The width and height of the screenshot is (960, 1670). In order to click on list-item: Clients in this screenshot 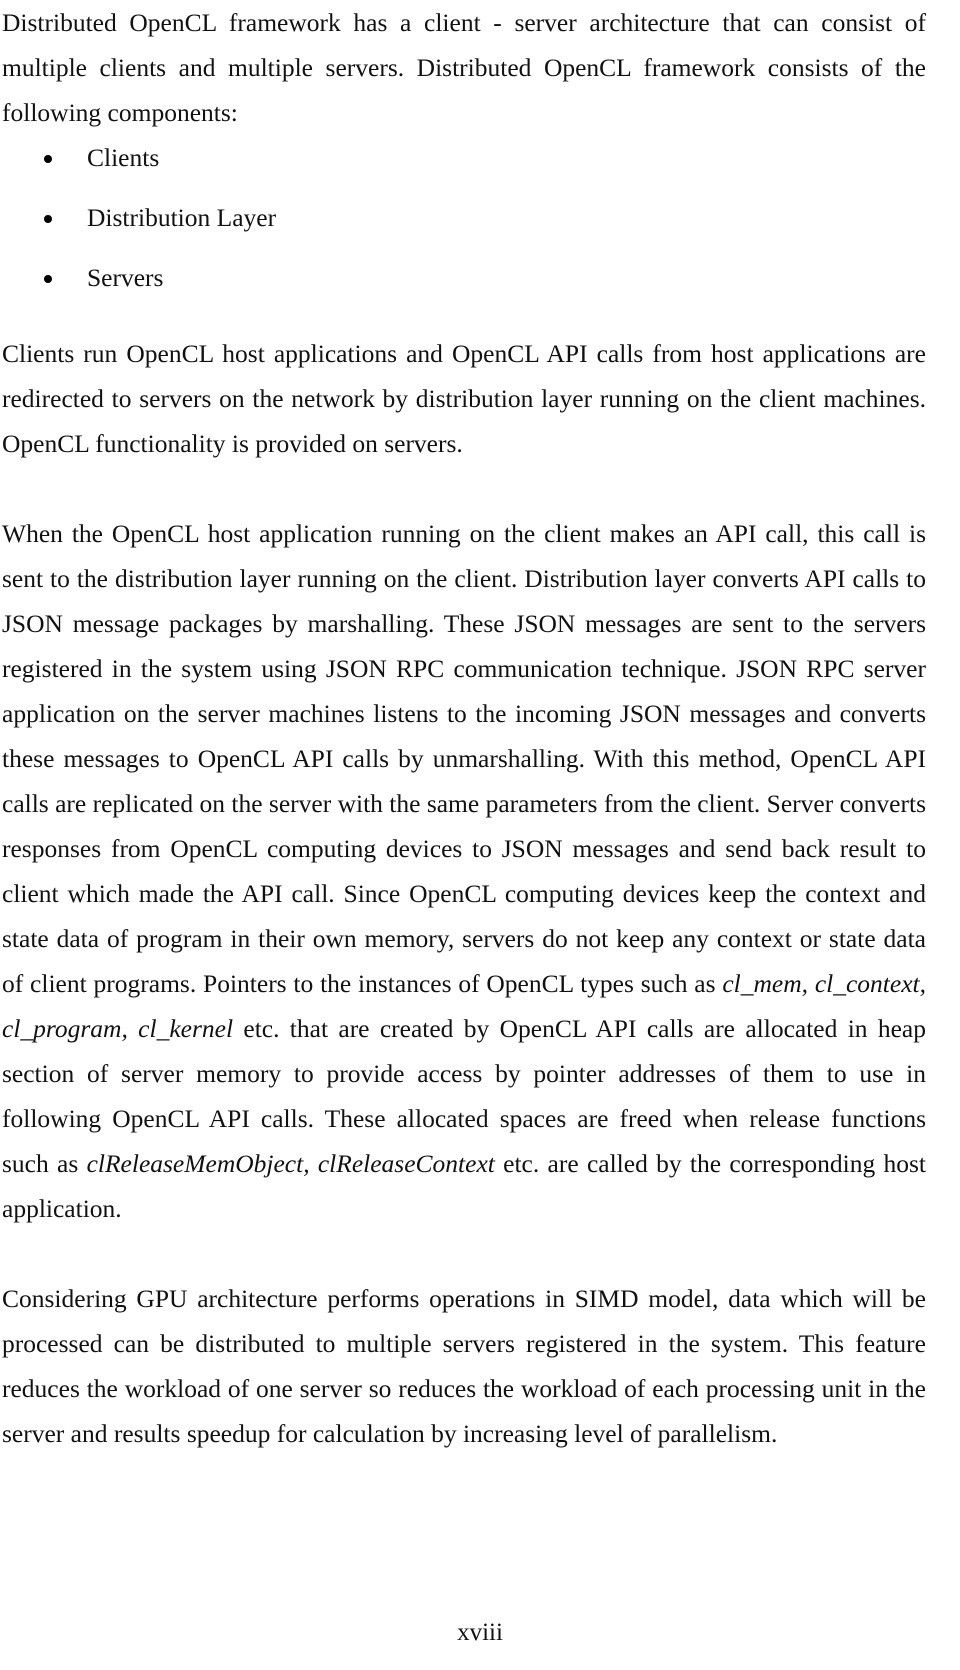, I will do `click(464, 165)`.